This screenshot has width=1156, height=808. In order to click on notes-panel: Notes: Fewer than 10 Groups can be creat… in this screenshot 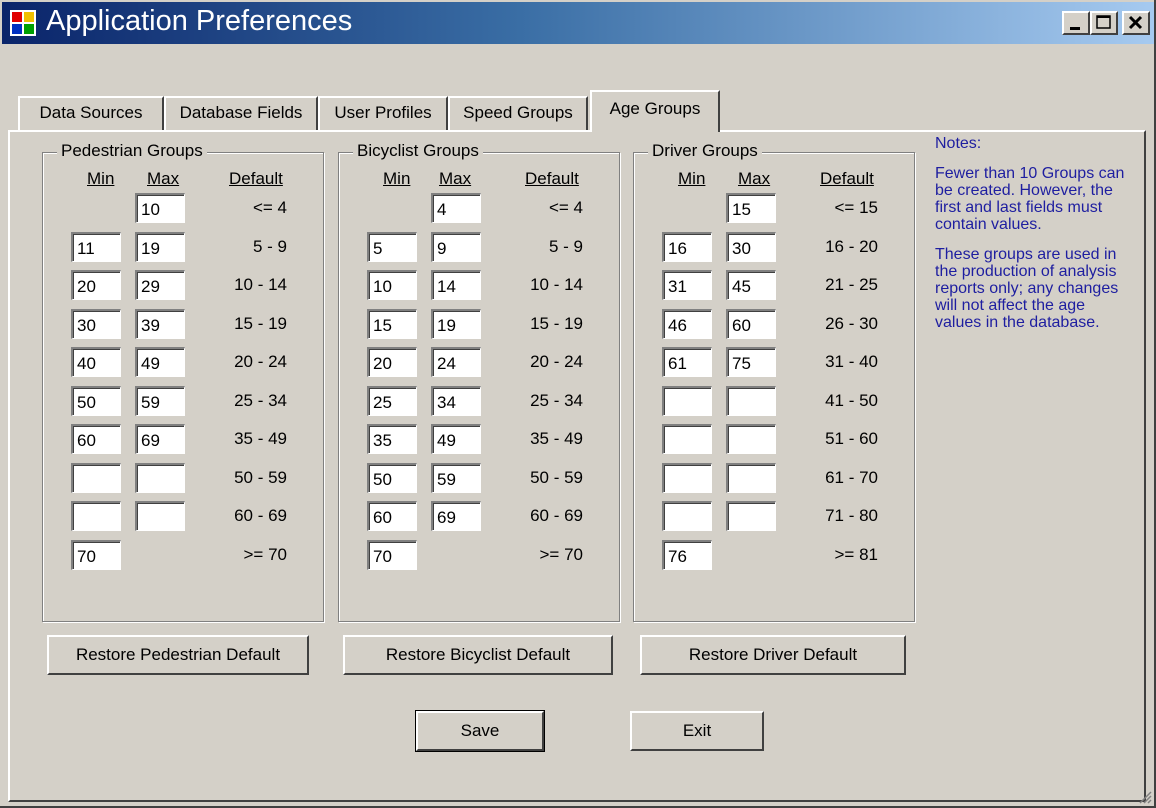, I will do `click(1030, 239)`.